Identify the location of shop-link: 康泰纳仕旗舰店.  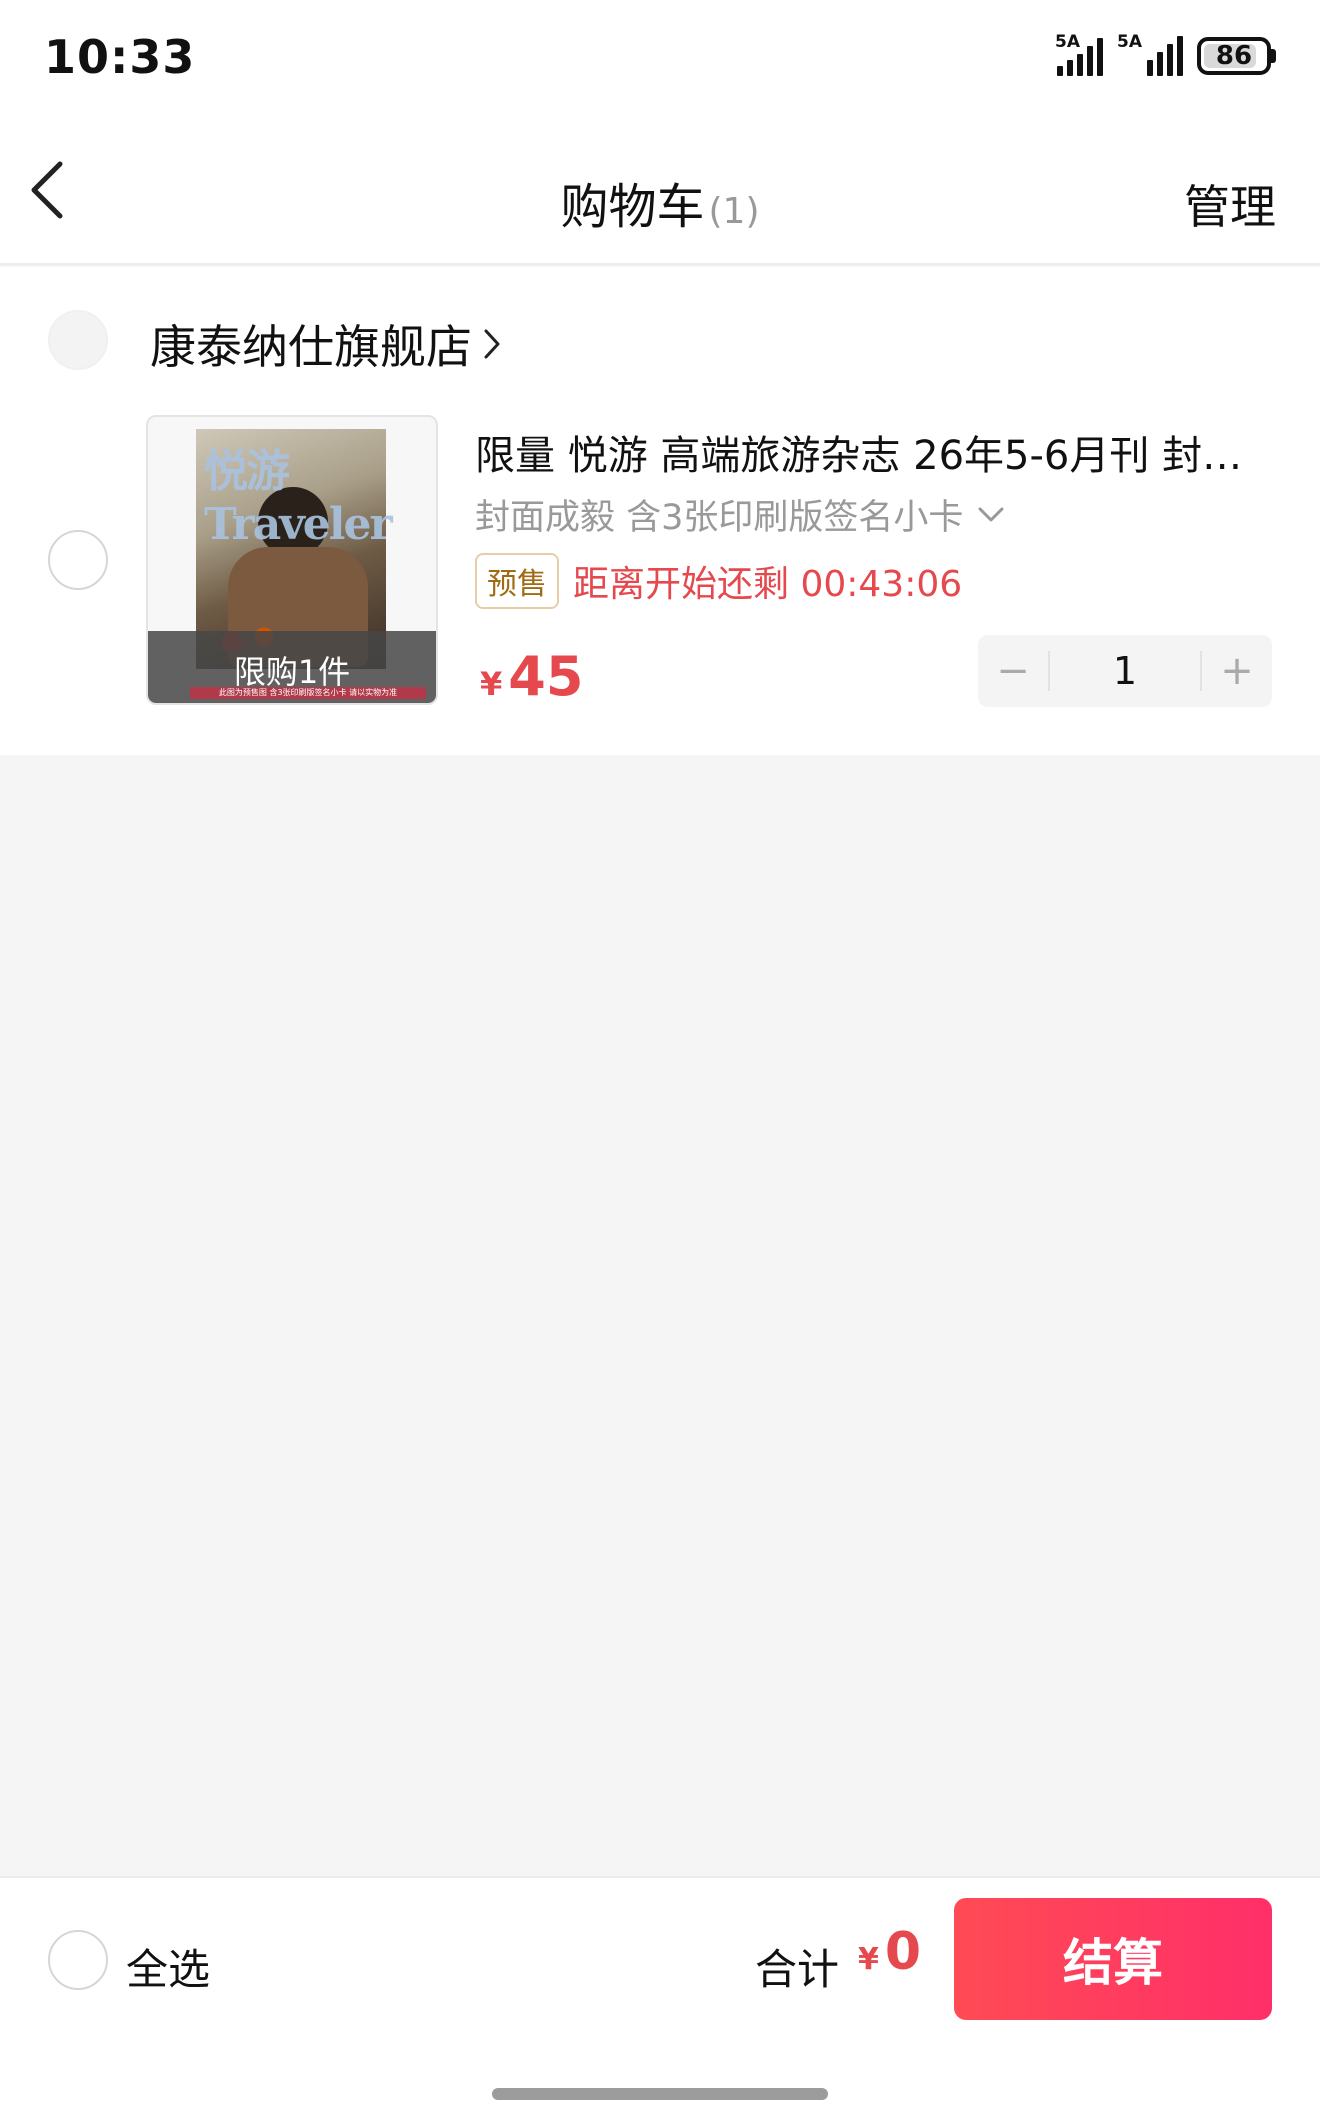
(326, 344).